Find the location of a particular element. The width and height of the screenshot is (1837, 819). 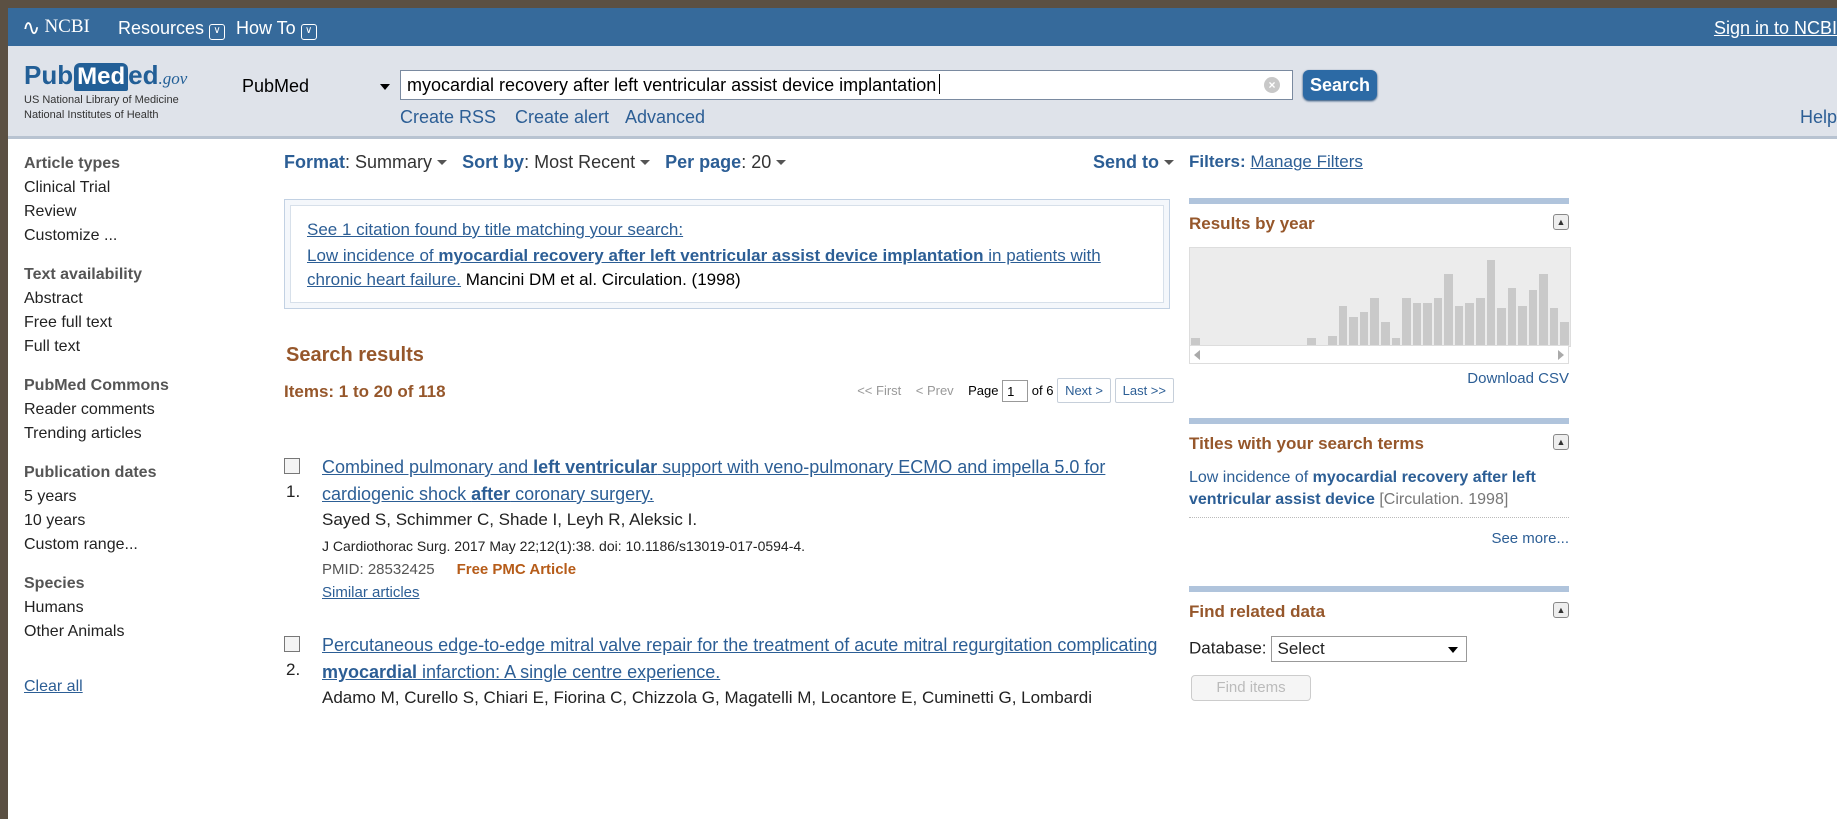

results-by-year-panel: Results by year ▲ Download CSV is located at coordinates (1380, 299).